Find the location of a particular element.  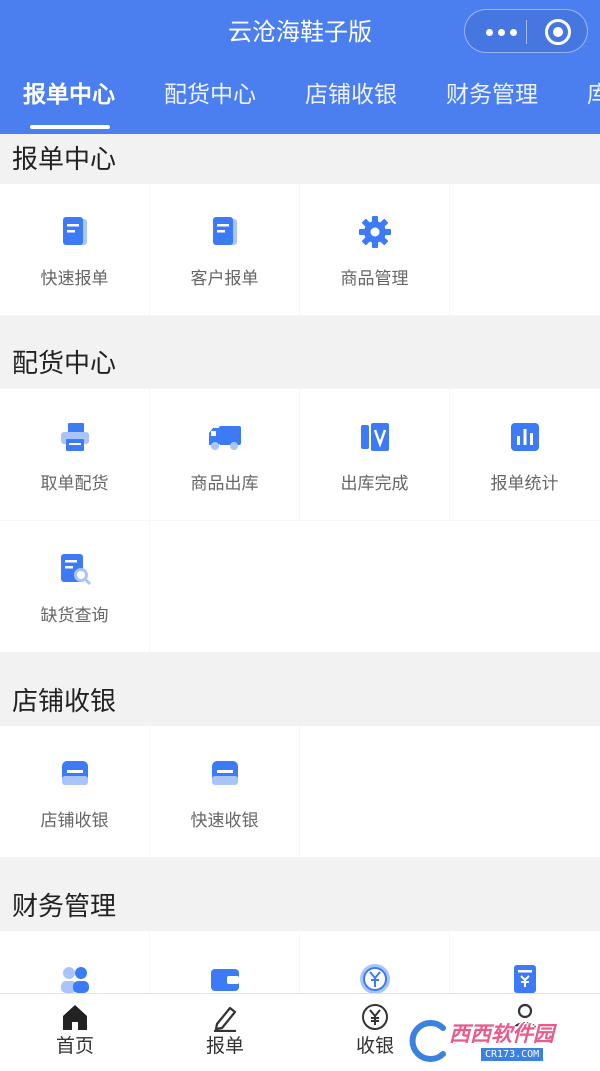

section-finance: 财务管理 is located at coordinates (300, 938).